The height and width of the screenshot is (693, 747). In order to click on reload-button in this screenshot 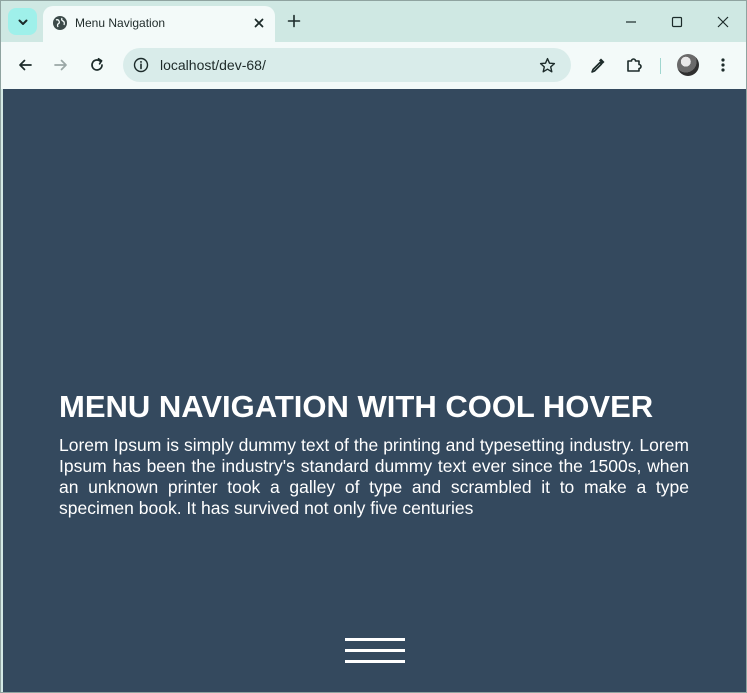, I will do `click(97, 65)`.